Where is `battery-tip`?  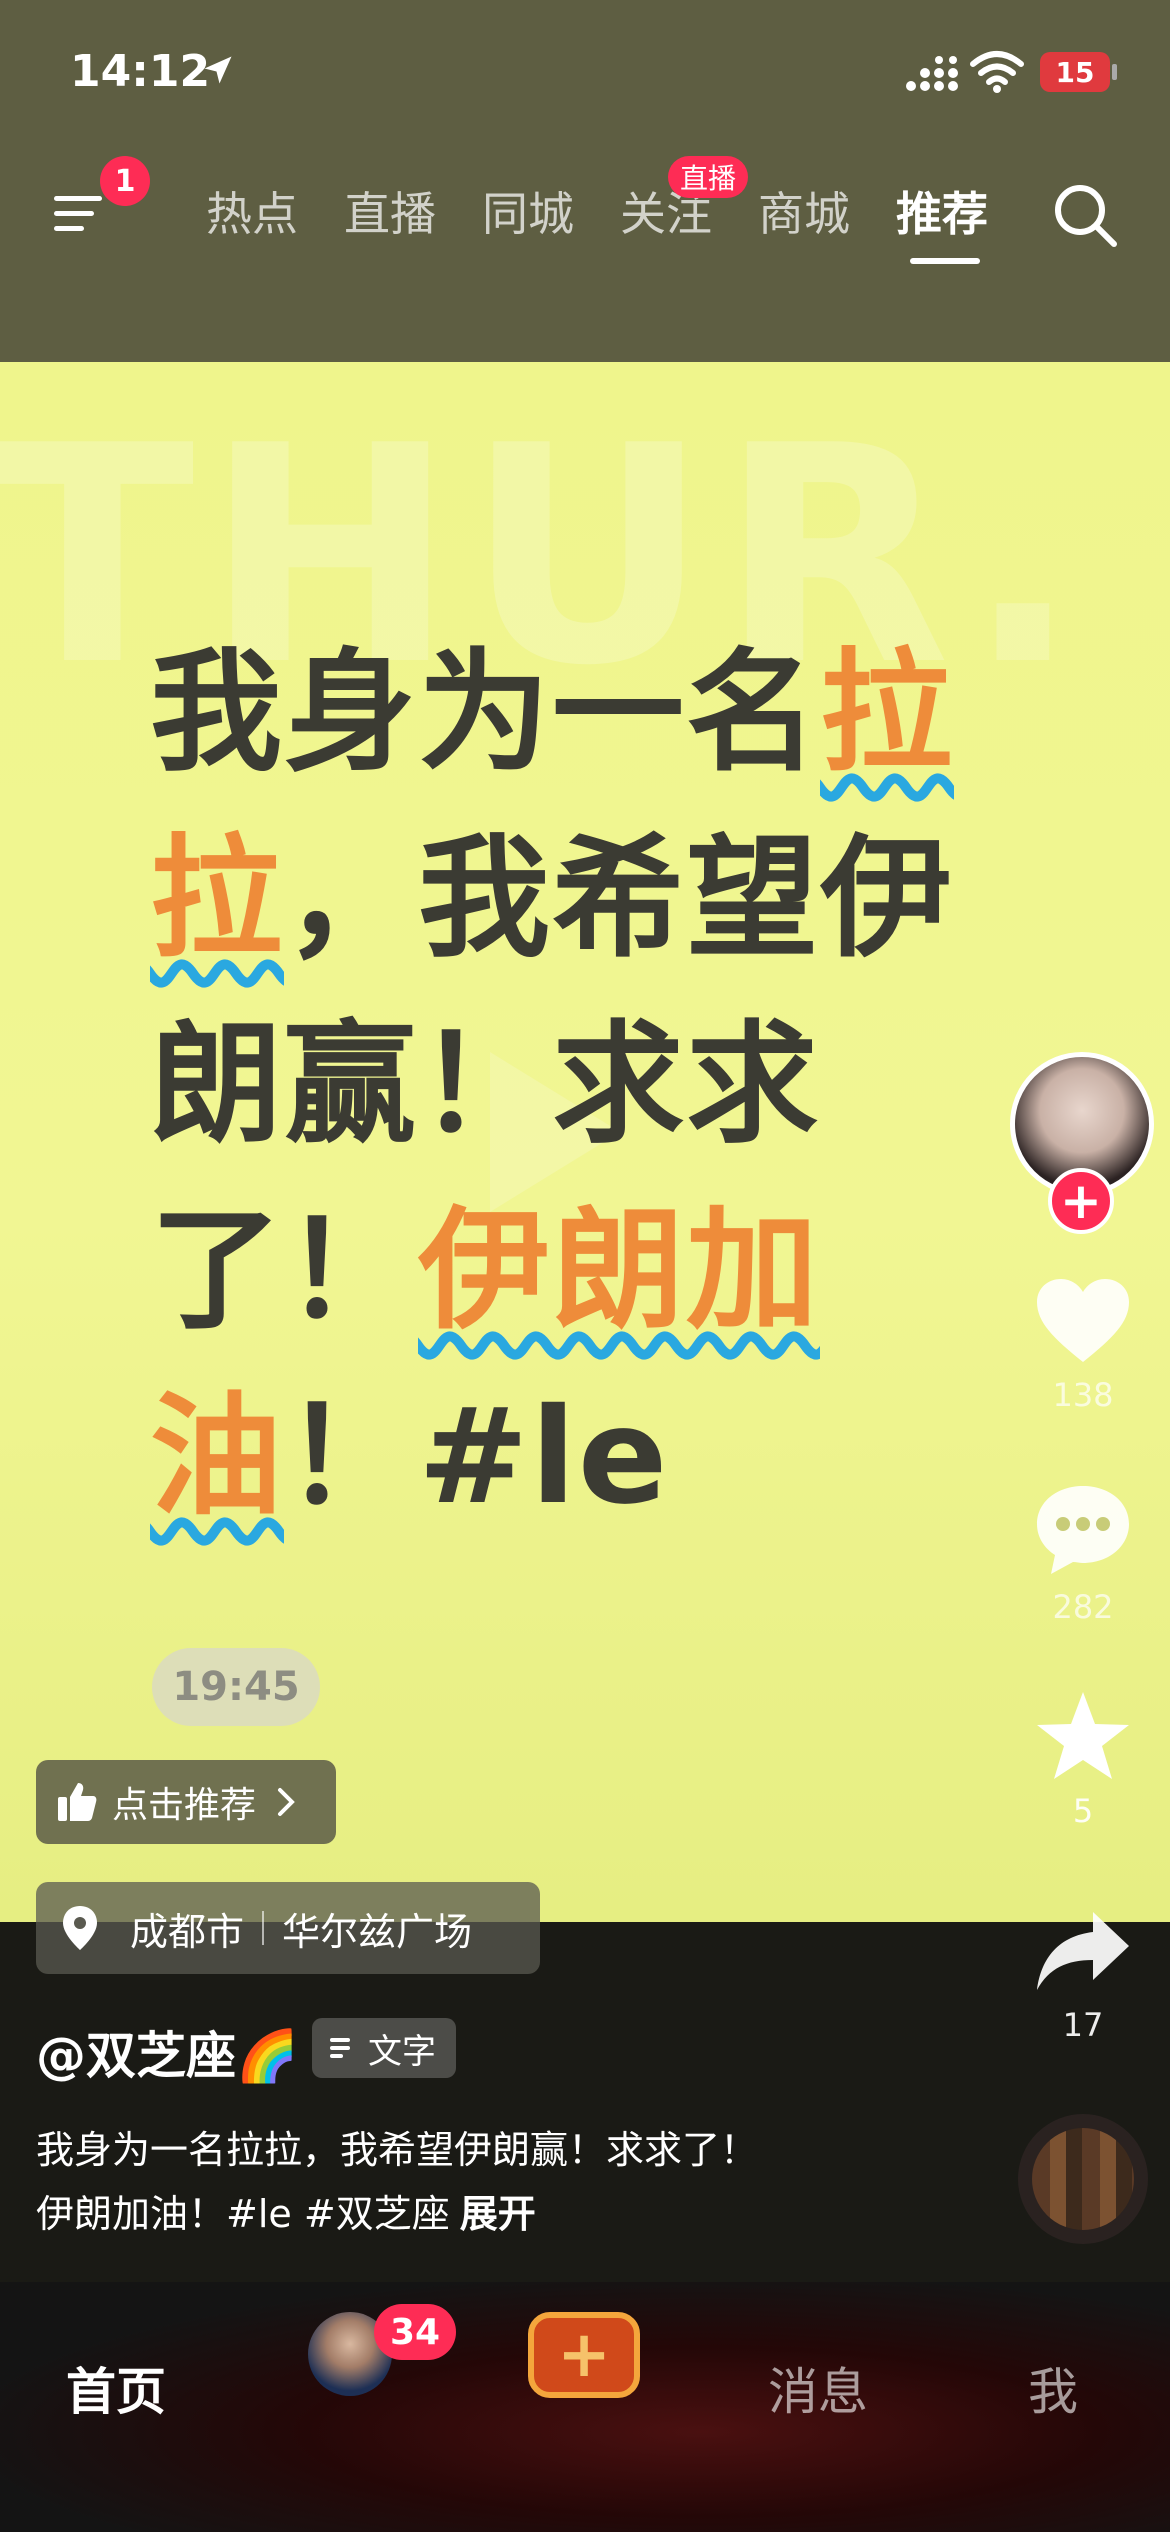
battery-tip is located at coordinates (1114, 72).